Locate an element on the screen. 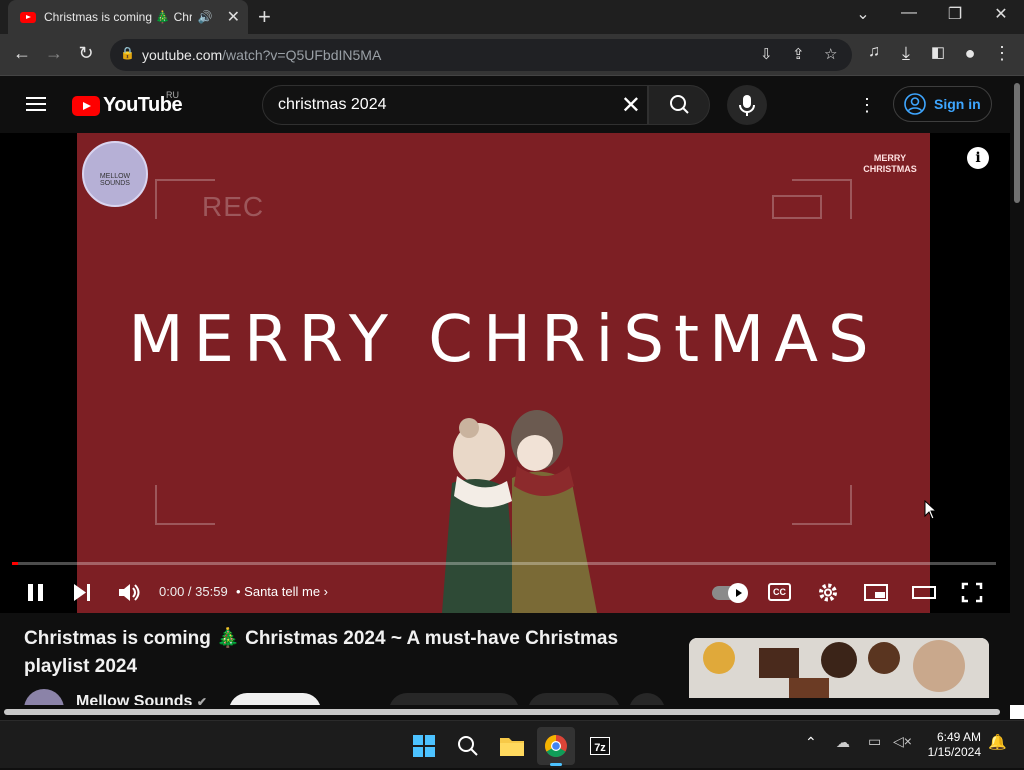  start-button is located at coordinates (424, 746).